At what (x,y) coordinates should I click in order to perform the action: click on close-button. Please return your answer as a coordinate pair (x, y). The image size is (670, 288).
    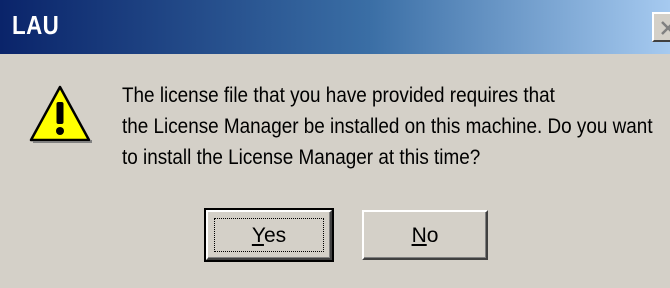
    Looking at the image, I should click on (661, 27).